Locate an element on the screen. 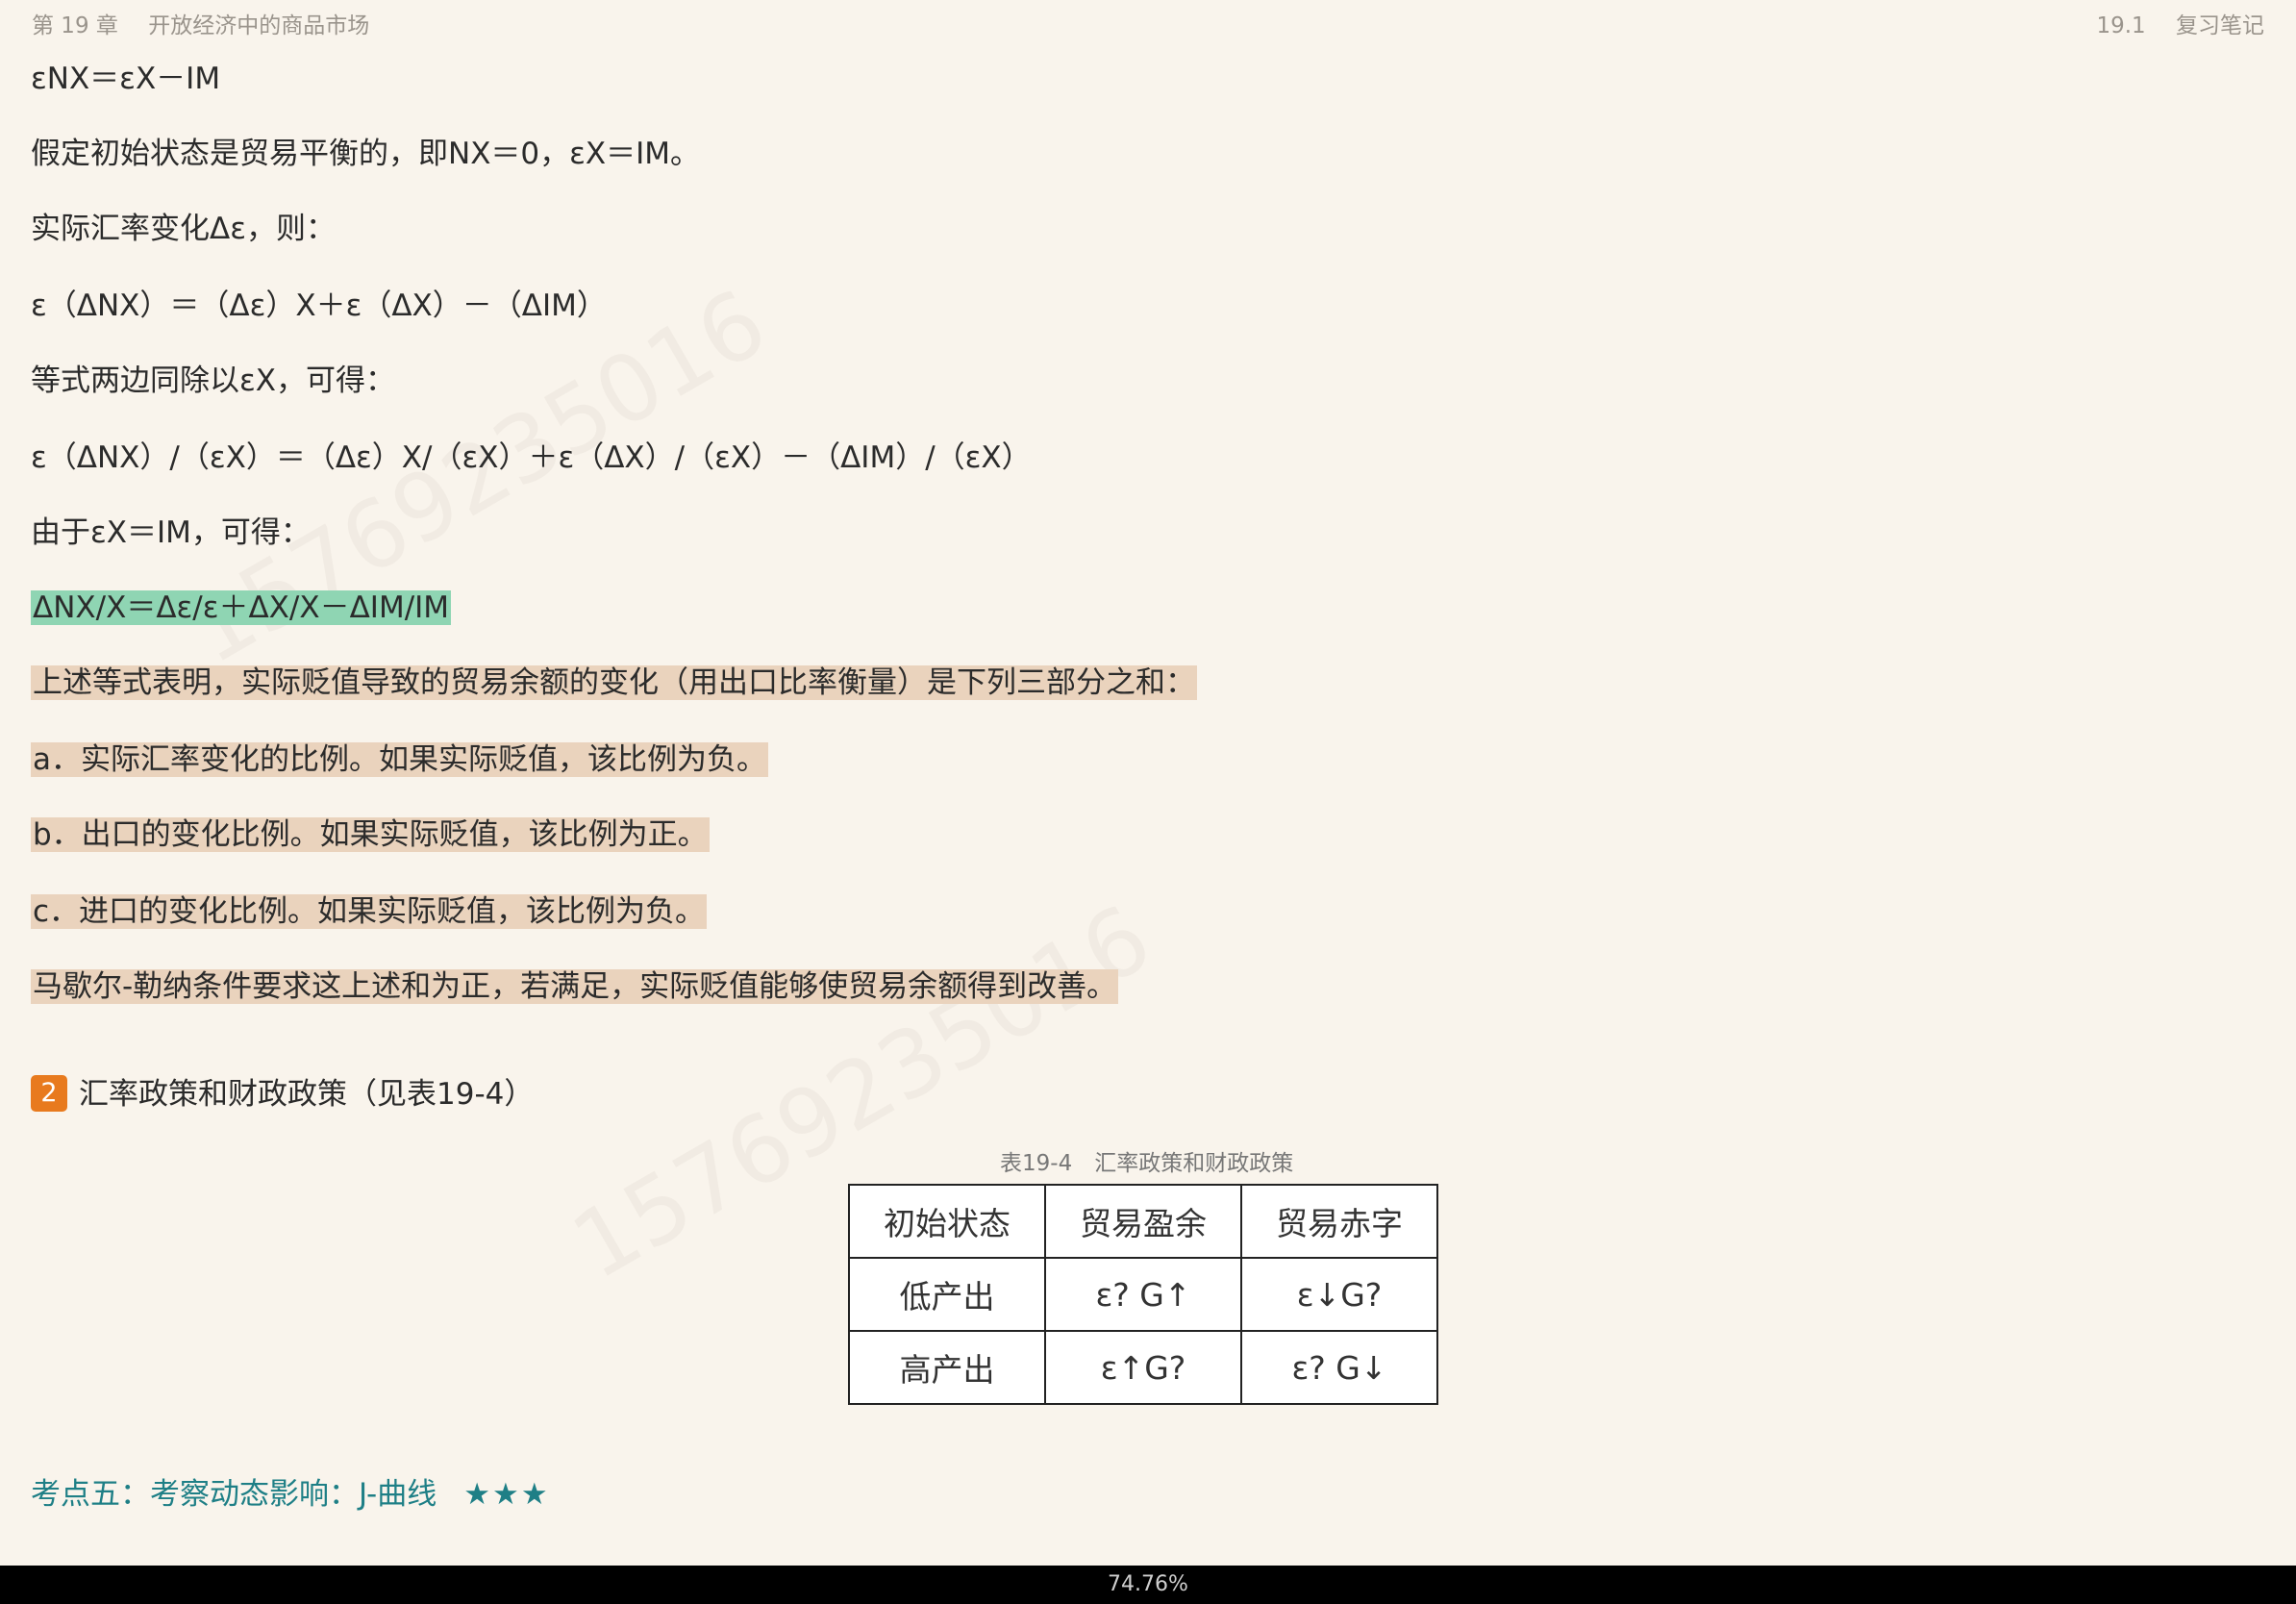 This screenshot has width=2296, height=1604. paragraph-summary: 上述等式表明，实际贬值导致的贸易余额的变化（用出口比率衡量）是下列三部分之和： is located at coordinates (614, 683).